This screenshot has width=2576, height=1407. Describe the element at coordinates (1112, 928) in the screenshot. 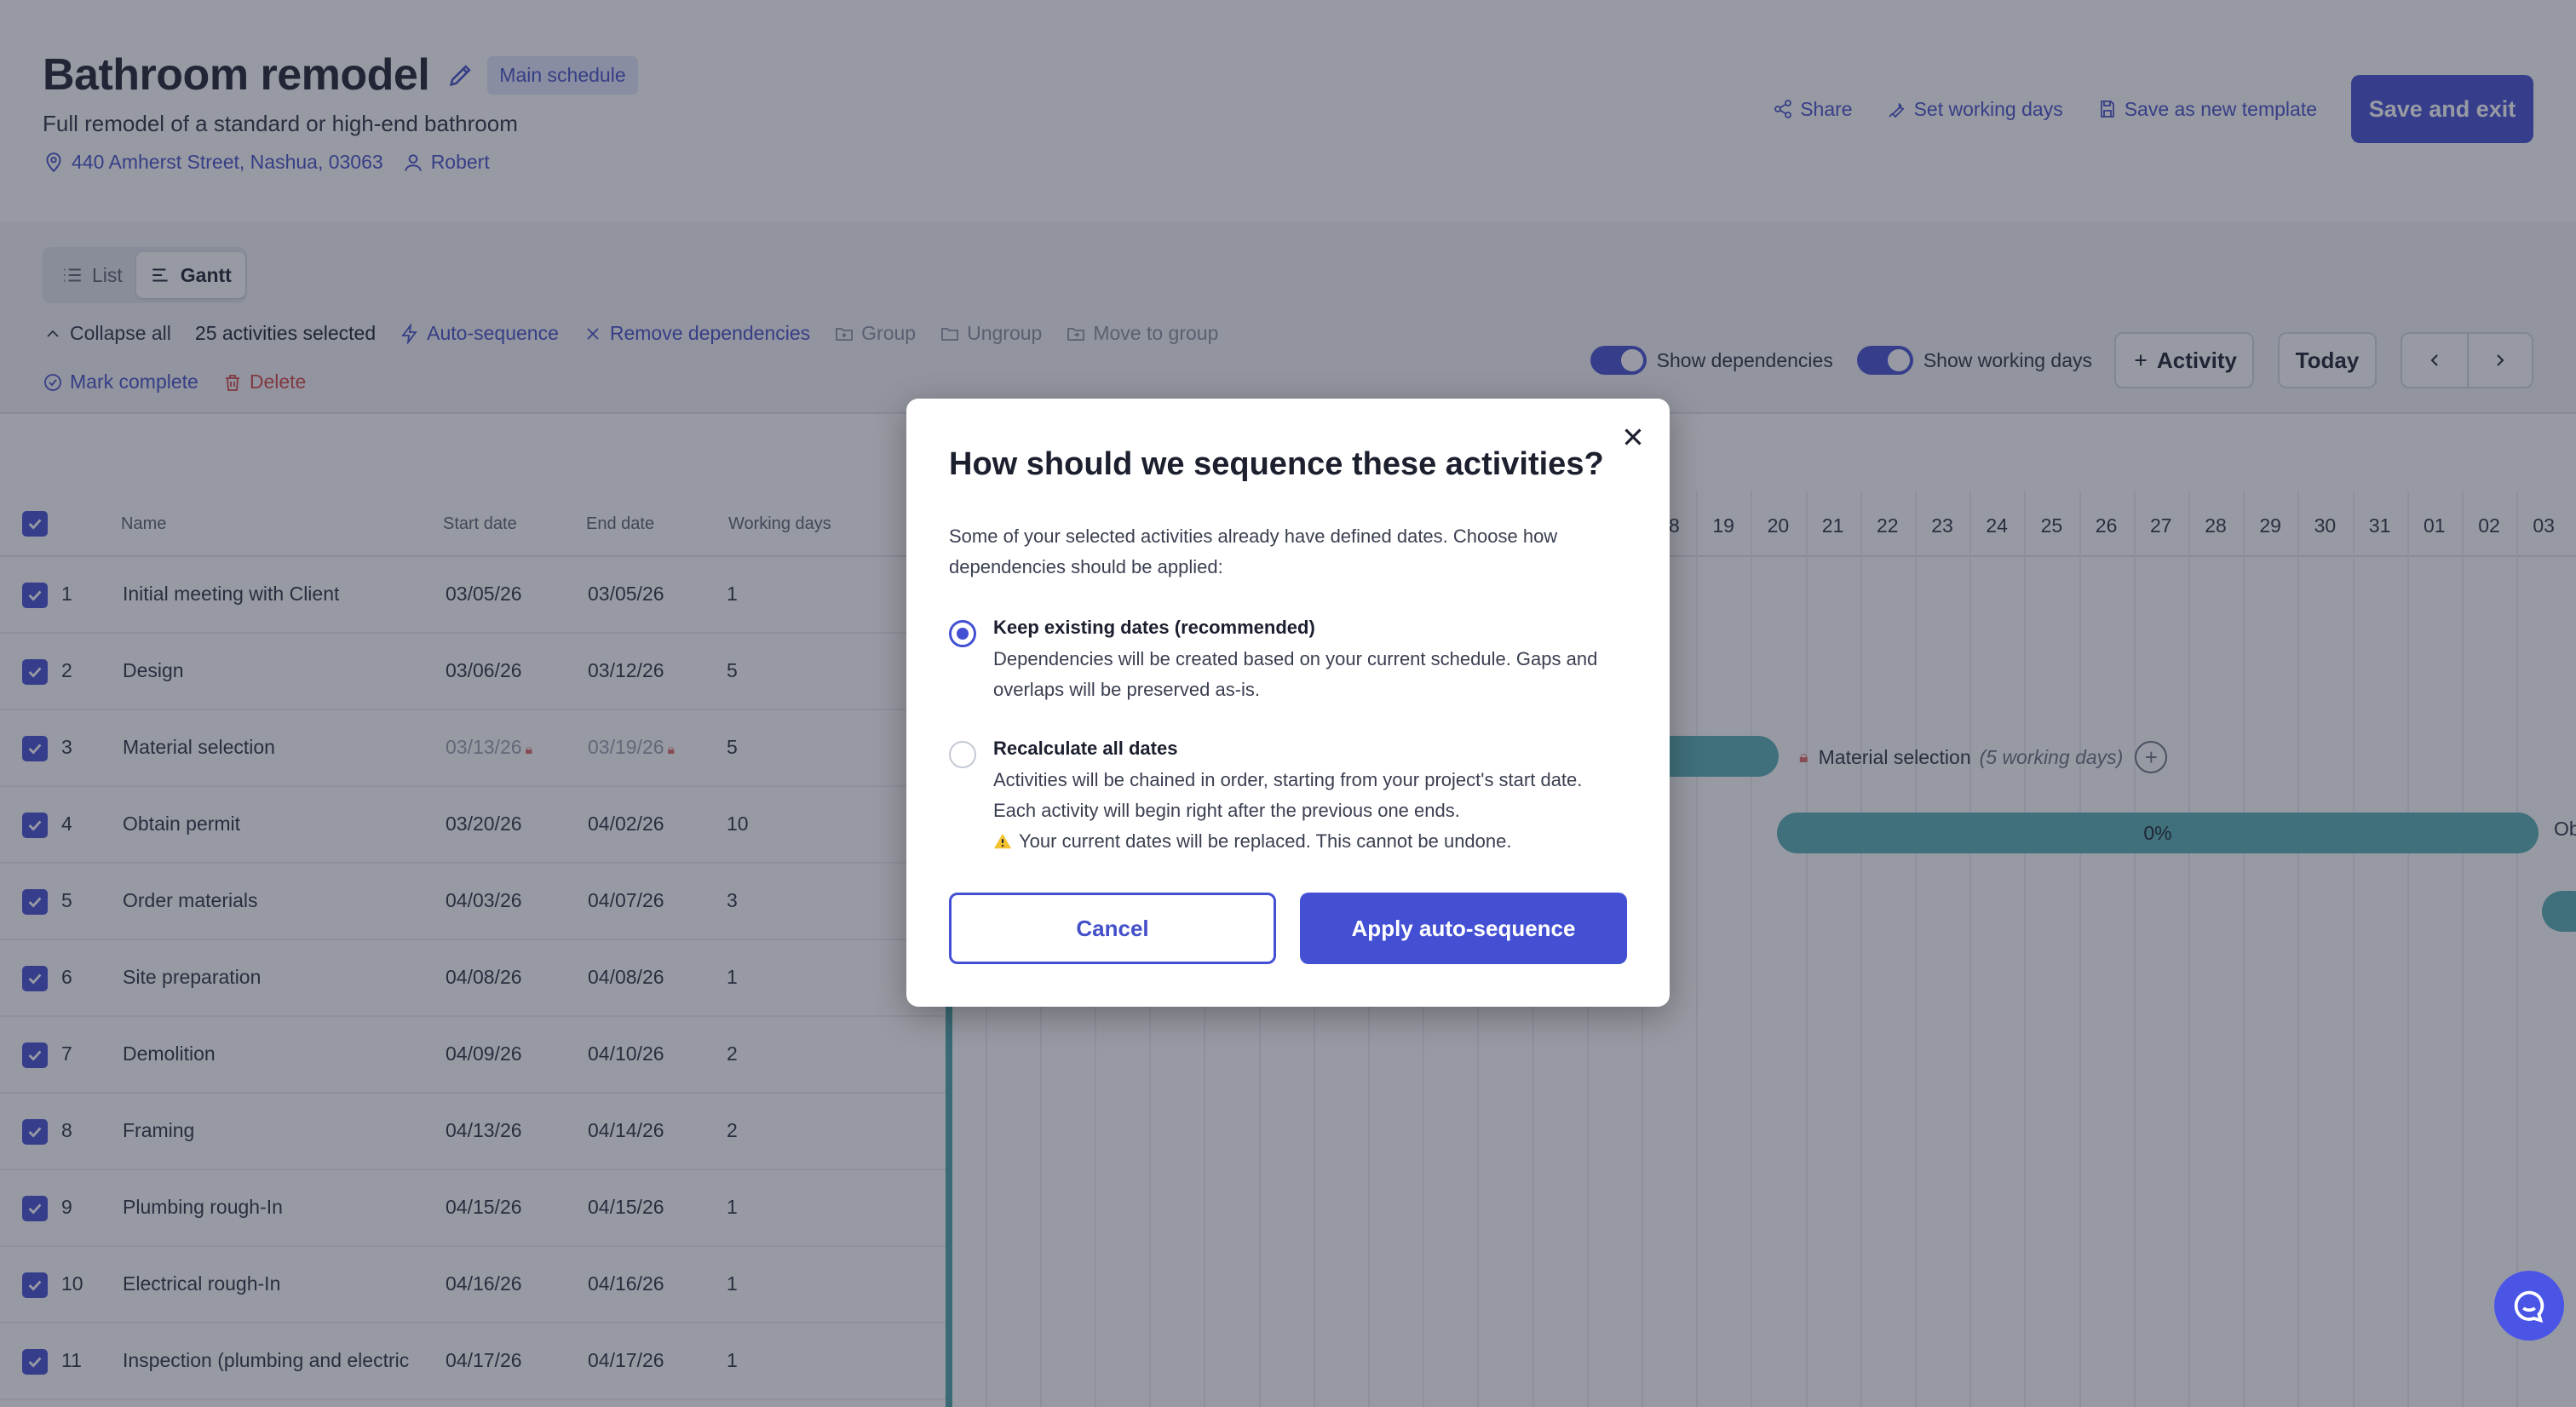

I see `cancel-button: Cancel` at that location.